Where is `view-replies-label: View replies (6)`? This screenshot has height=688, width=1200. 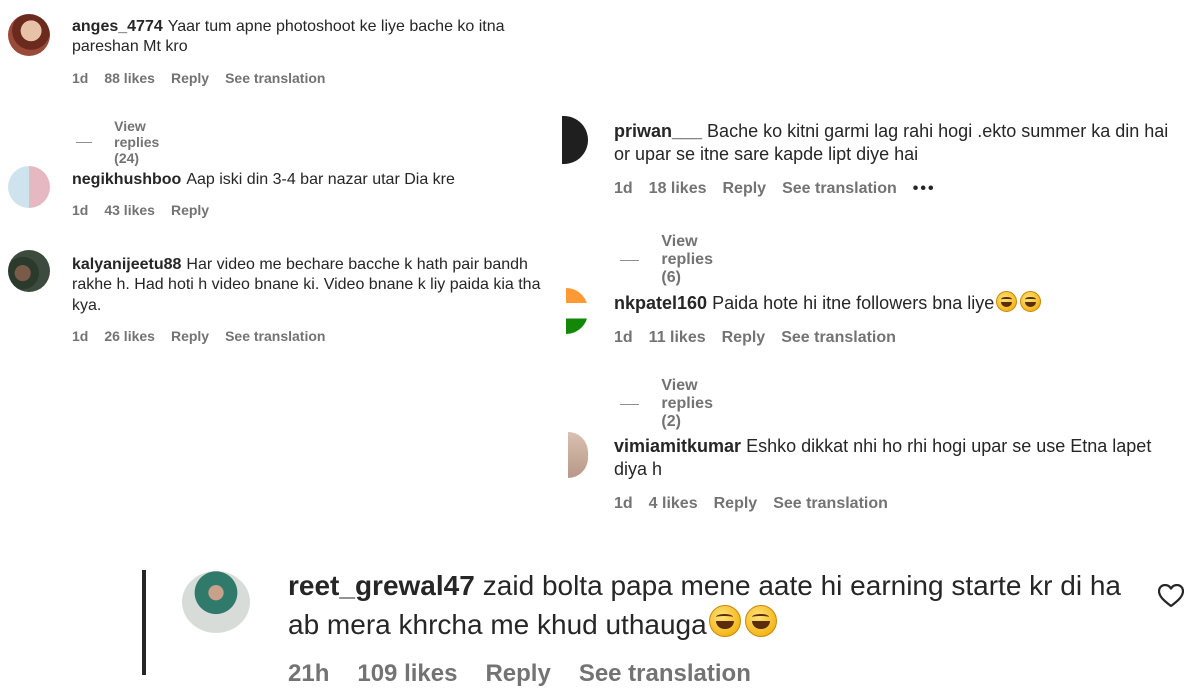
view-replies-label: View replies (6) is located at coordinates (687, 259).